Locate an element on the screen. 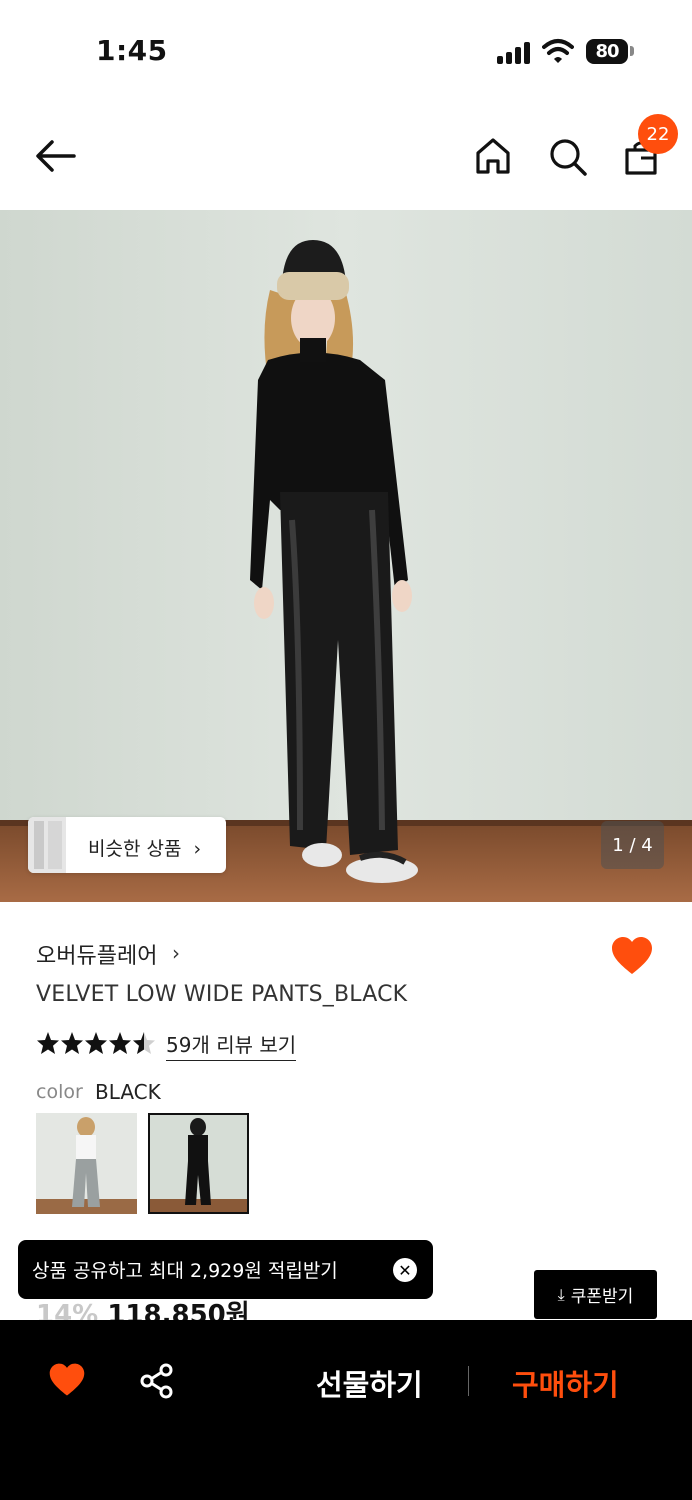 This screenshot has height=1500, width=692. battery-icon: 80 is located at coordinates (607, 51).